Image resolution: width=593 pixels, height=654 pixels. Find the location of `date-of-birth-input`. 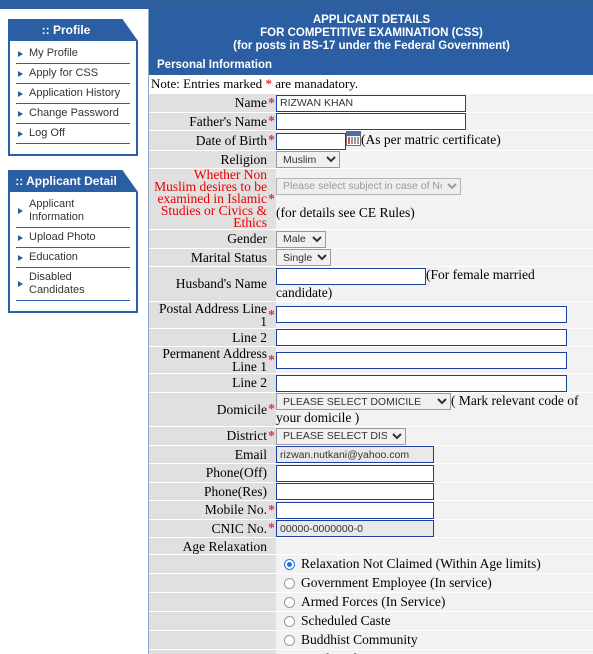

date-of-birth-input is located at coordinates (311, 141).